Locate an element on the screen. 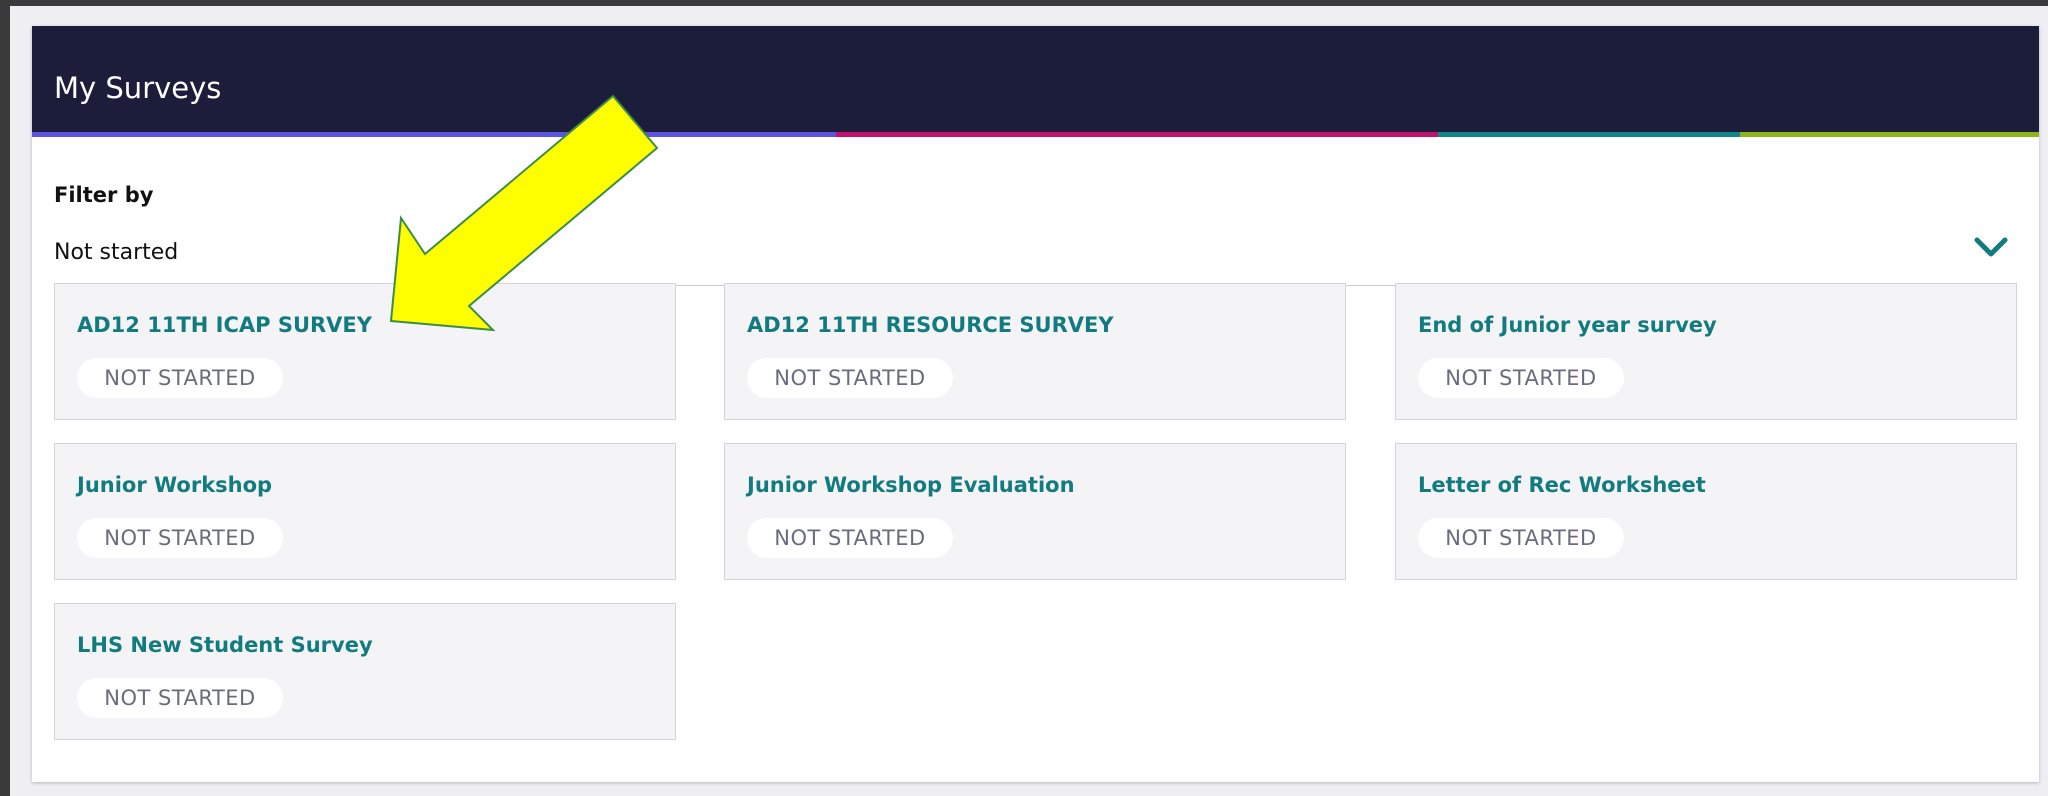 The width and height of the screenshot is (2048, 796). survey-title: AD12 11TH ICAP SURVEY is located at coordinates (224, 325).